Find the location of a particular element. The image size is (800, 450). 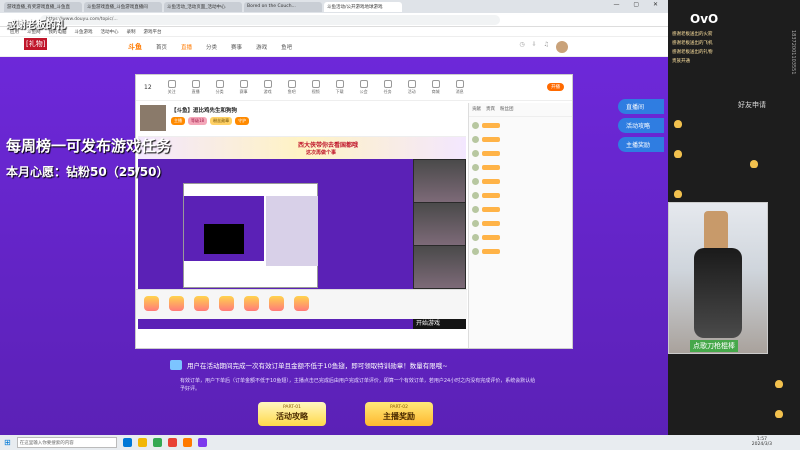

gift-line: 感谢老板送出的火箭 is located at coordinates (692, 34).